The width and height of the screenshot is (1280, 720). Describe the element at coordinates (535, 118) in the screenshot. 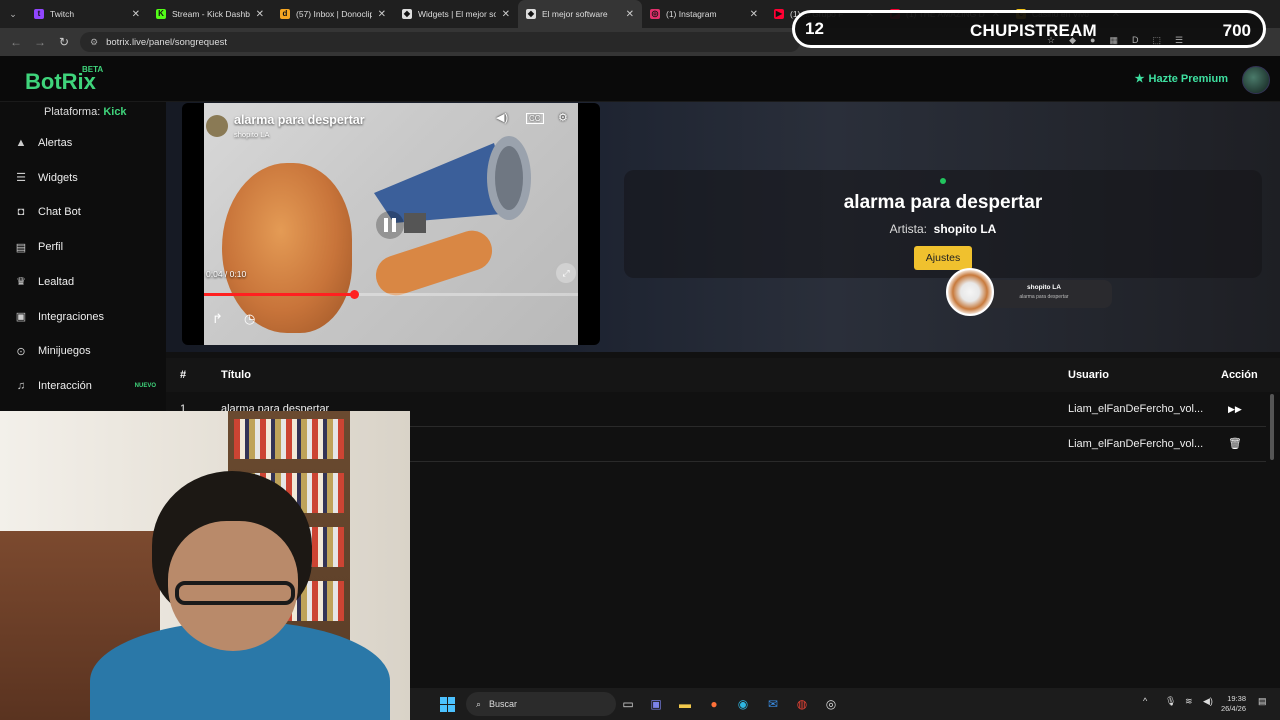

I see `captions-icon: CC` at that location.